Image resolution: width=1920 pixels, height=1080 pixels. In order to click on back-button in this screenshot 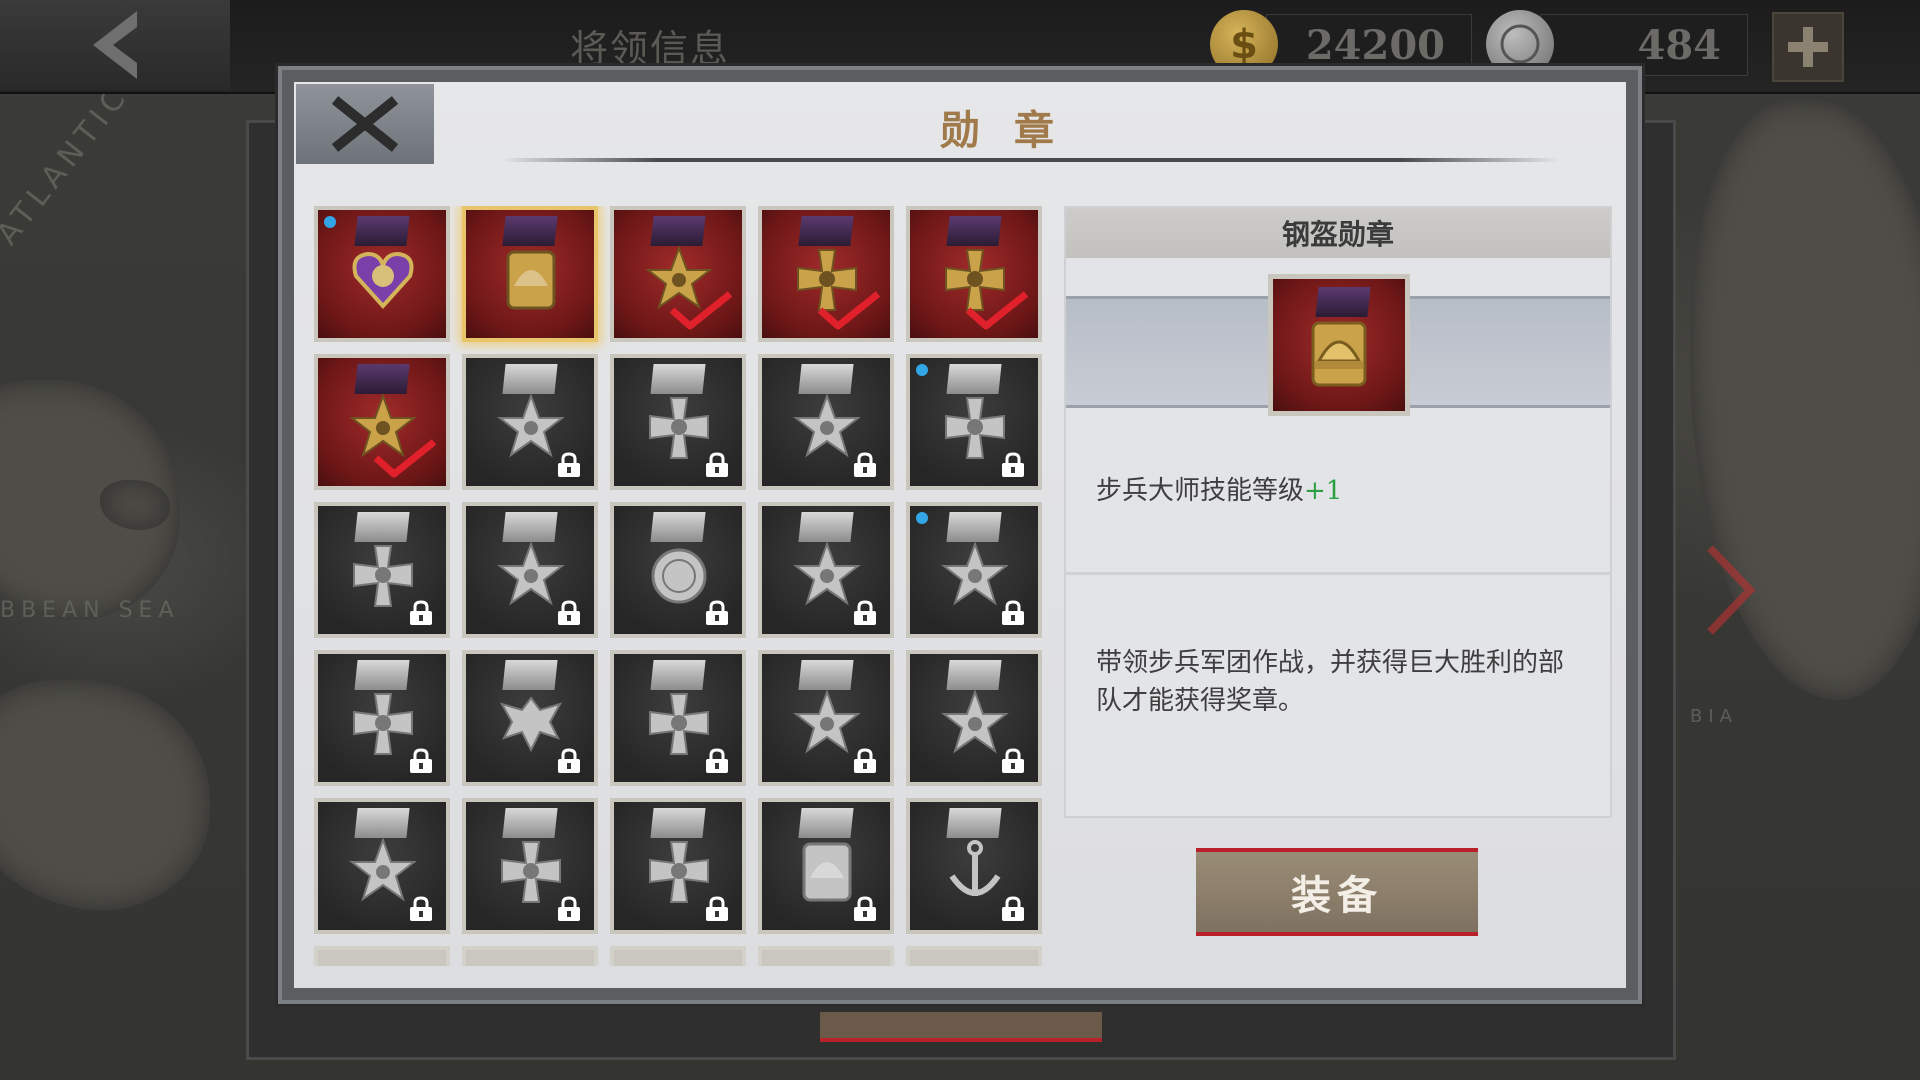, I will do `click(115, 45)`.